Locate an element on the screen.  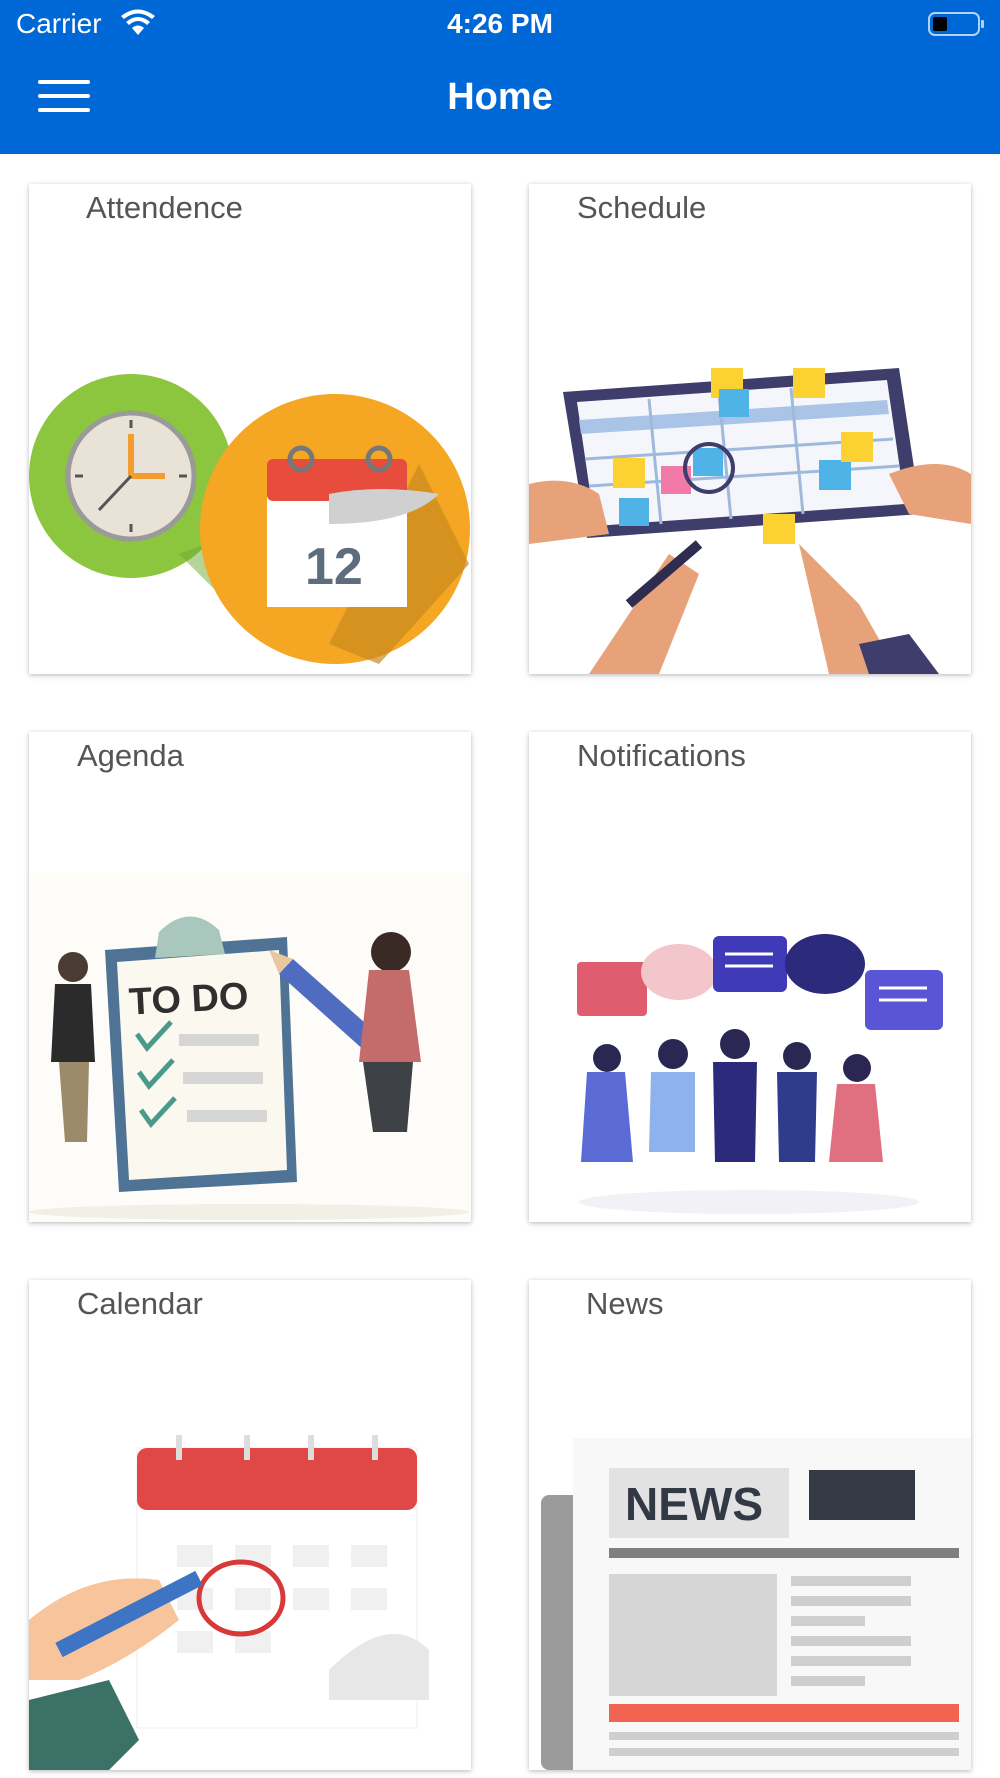
newspaper-illustration: NEWS is located at coordinates (756, 1604).